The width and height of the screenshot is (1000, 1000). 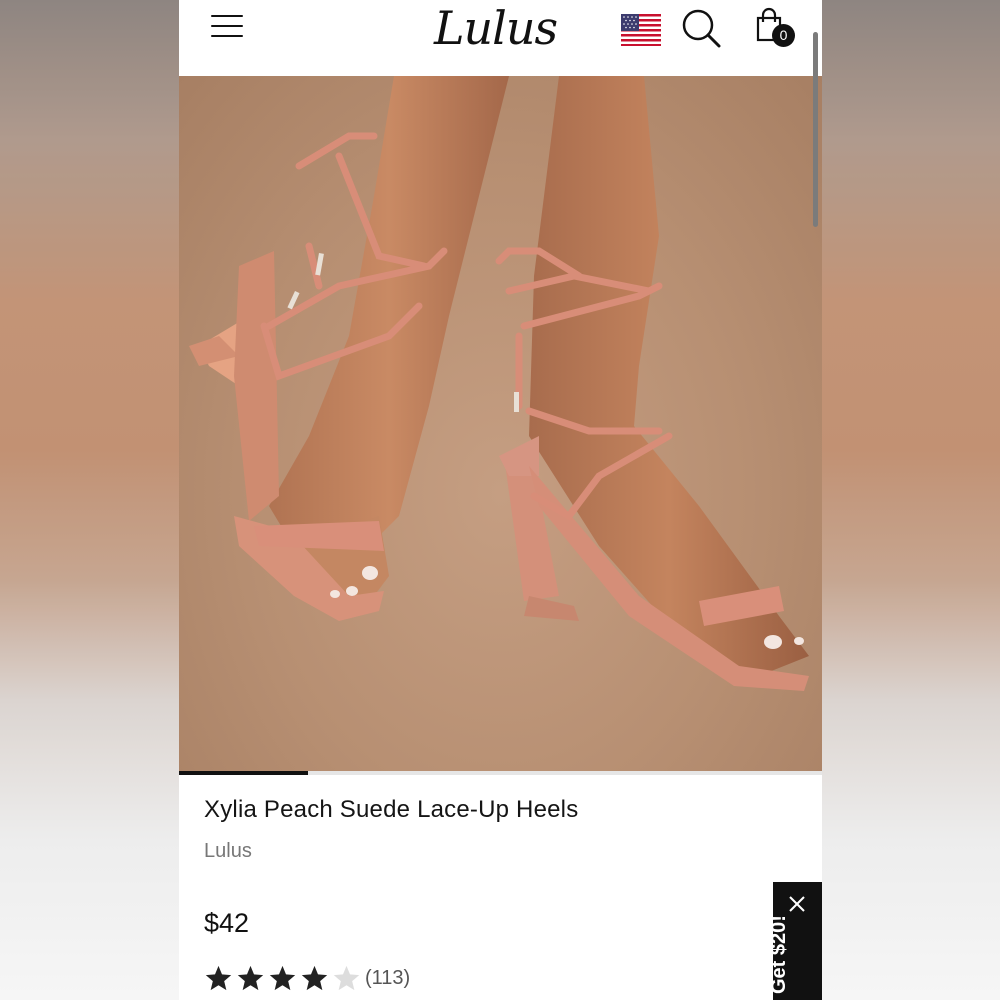 What do you see at coordinates (790, 954) in the screenshot?
I see `promo-text: Get $20!` at bounding box center [790, 954].